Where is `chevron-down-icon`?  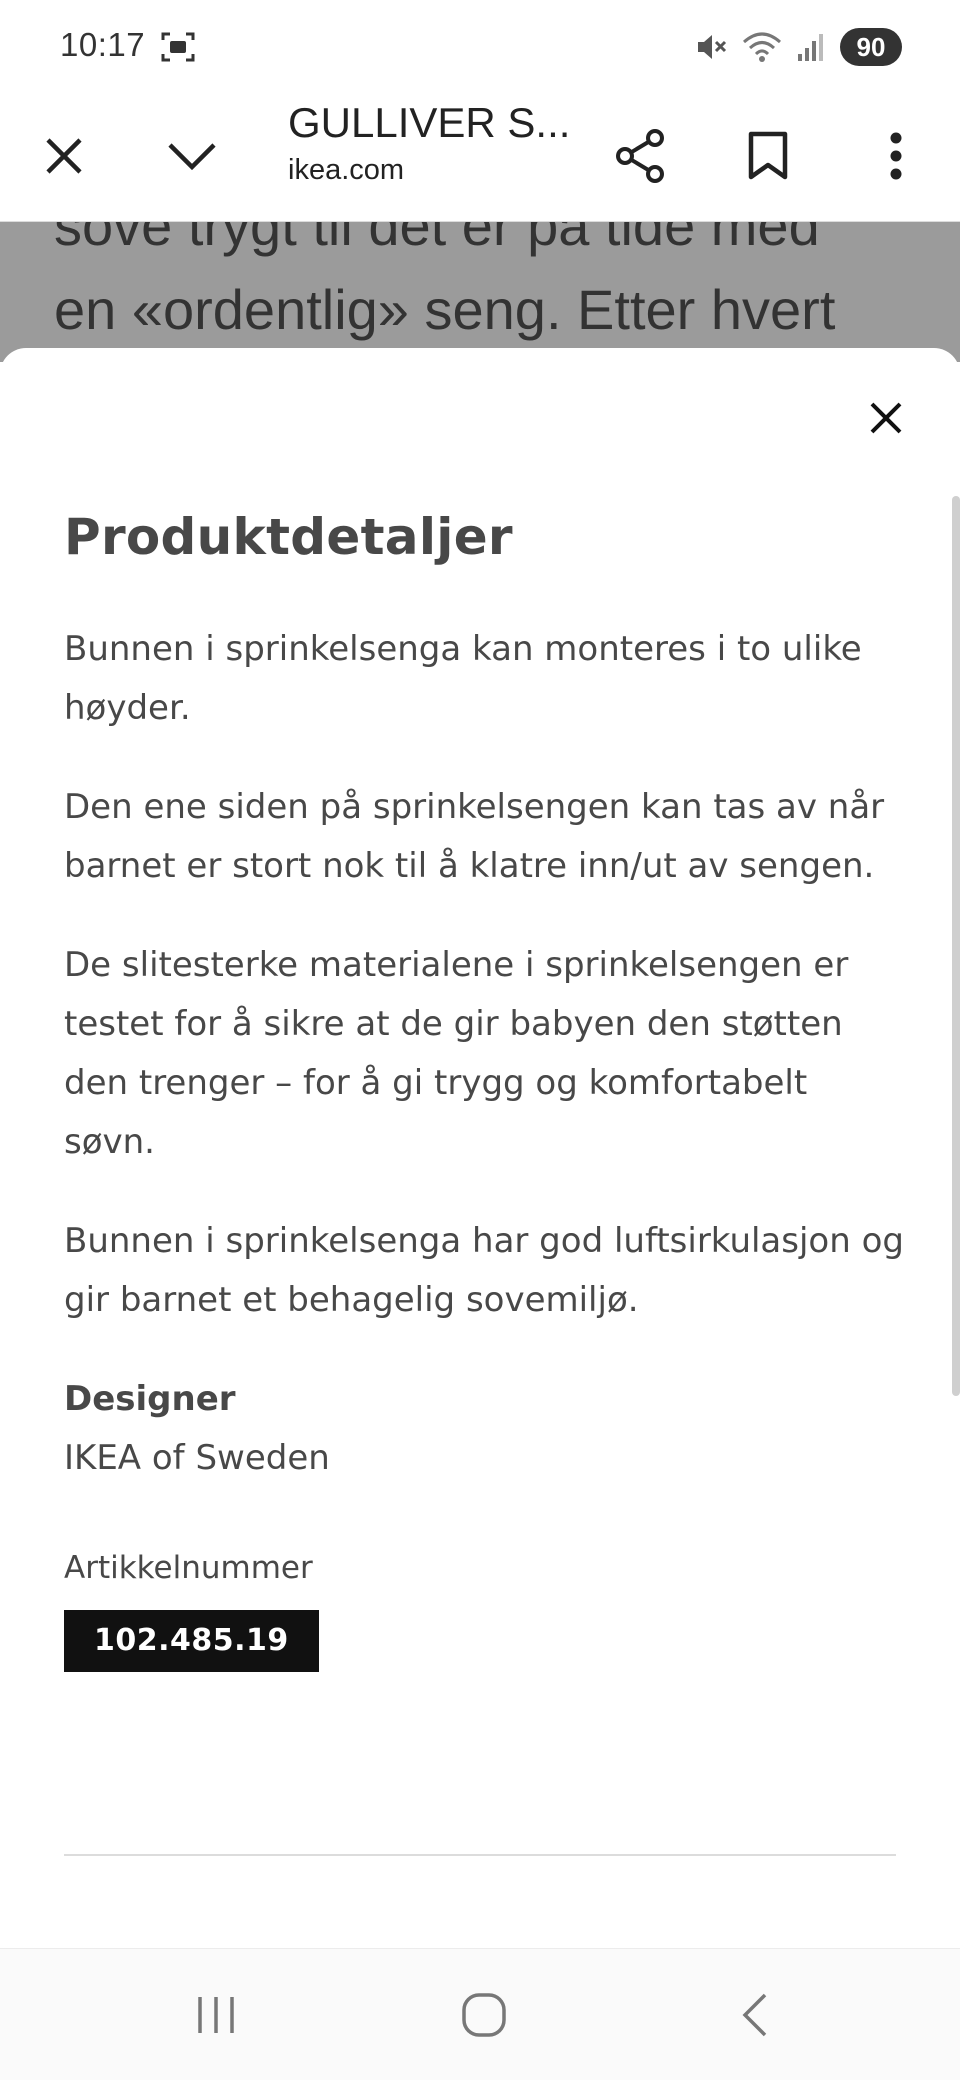 chevron-down-icon is located at coordinates (192, 157).